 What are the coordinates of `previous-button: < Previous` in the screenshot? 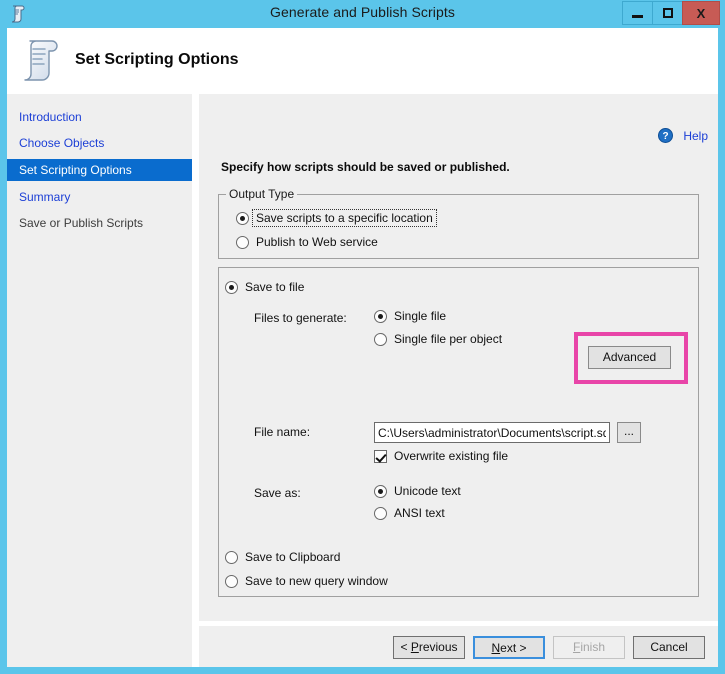 It's located at (429, 647).